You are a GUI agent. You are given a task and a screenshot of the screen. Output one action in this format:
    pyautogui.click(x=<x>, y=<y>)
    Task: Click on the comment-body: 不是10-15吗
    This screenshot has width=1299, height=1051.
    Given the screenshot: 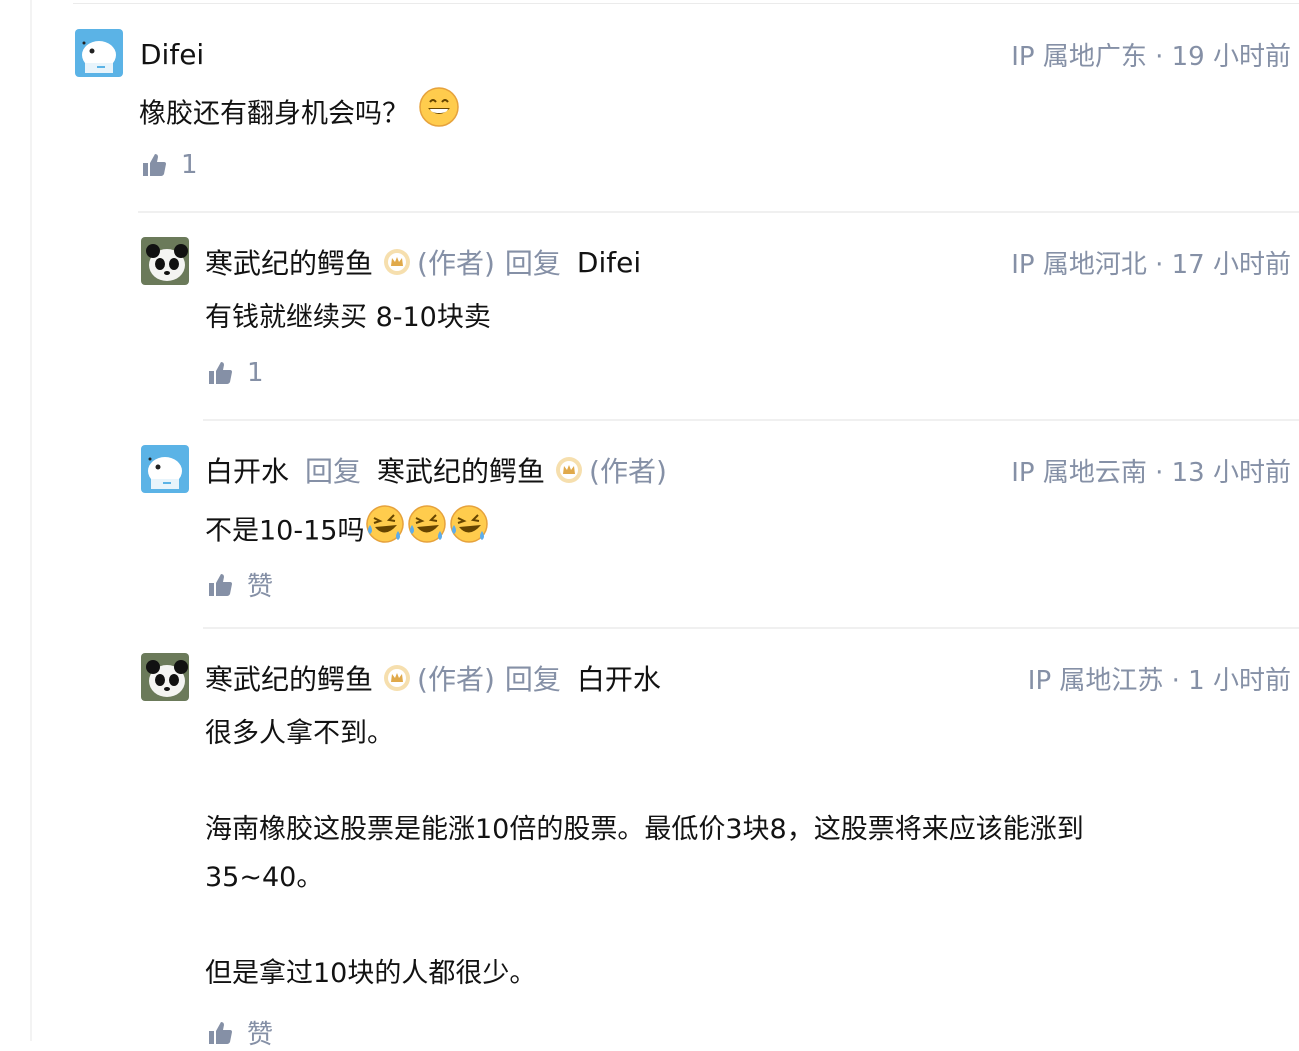 What is the action you would take?
    pyautogui.click(x=285, y=531)
    